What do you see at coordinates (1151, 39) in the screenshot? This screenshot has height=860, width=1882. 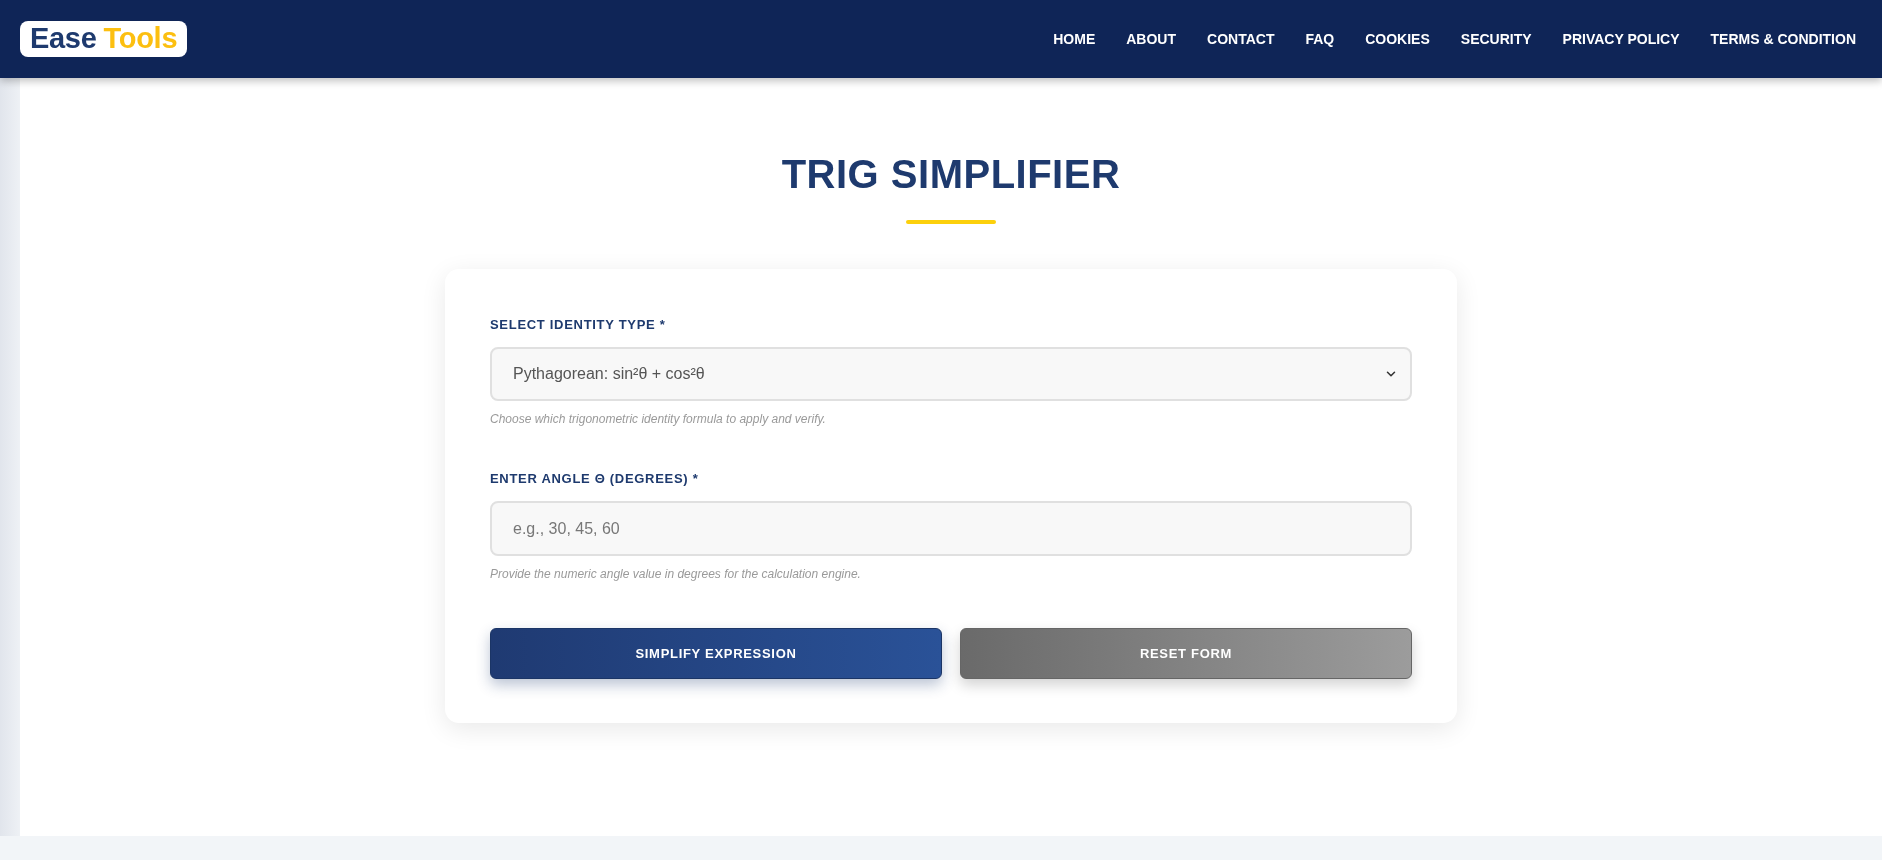 I see `nav-link: ABOUT` at bounding box center [1151, 39].